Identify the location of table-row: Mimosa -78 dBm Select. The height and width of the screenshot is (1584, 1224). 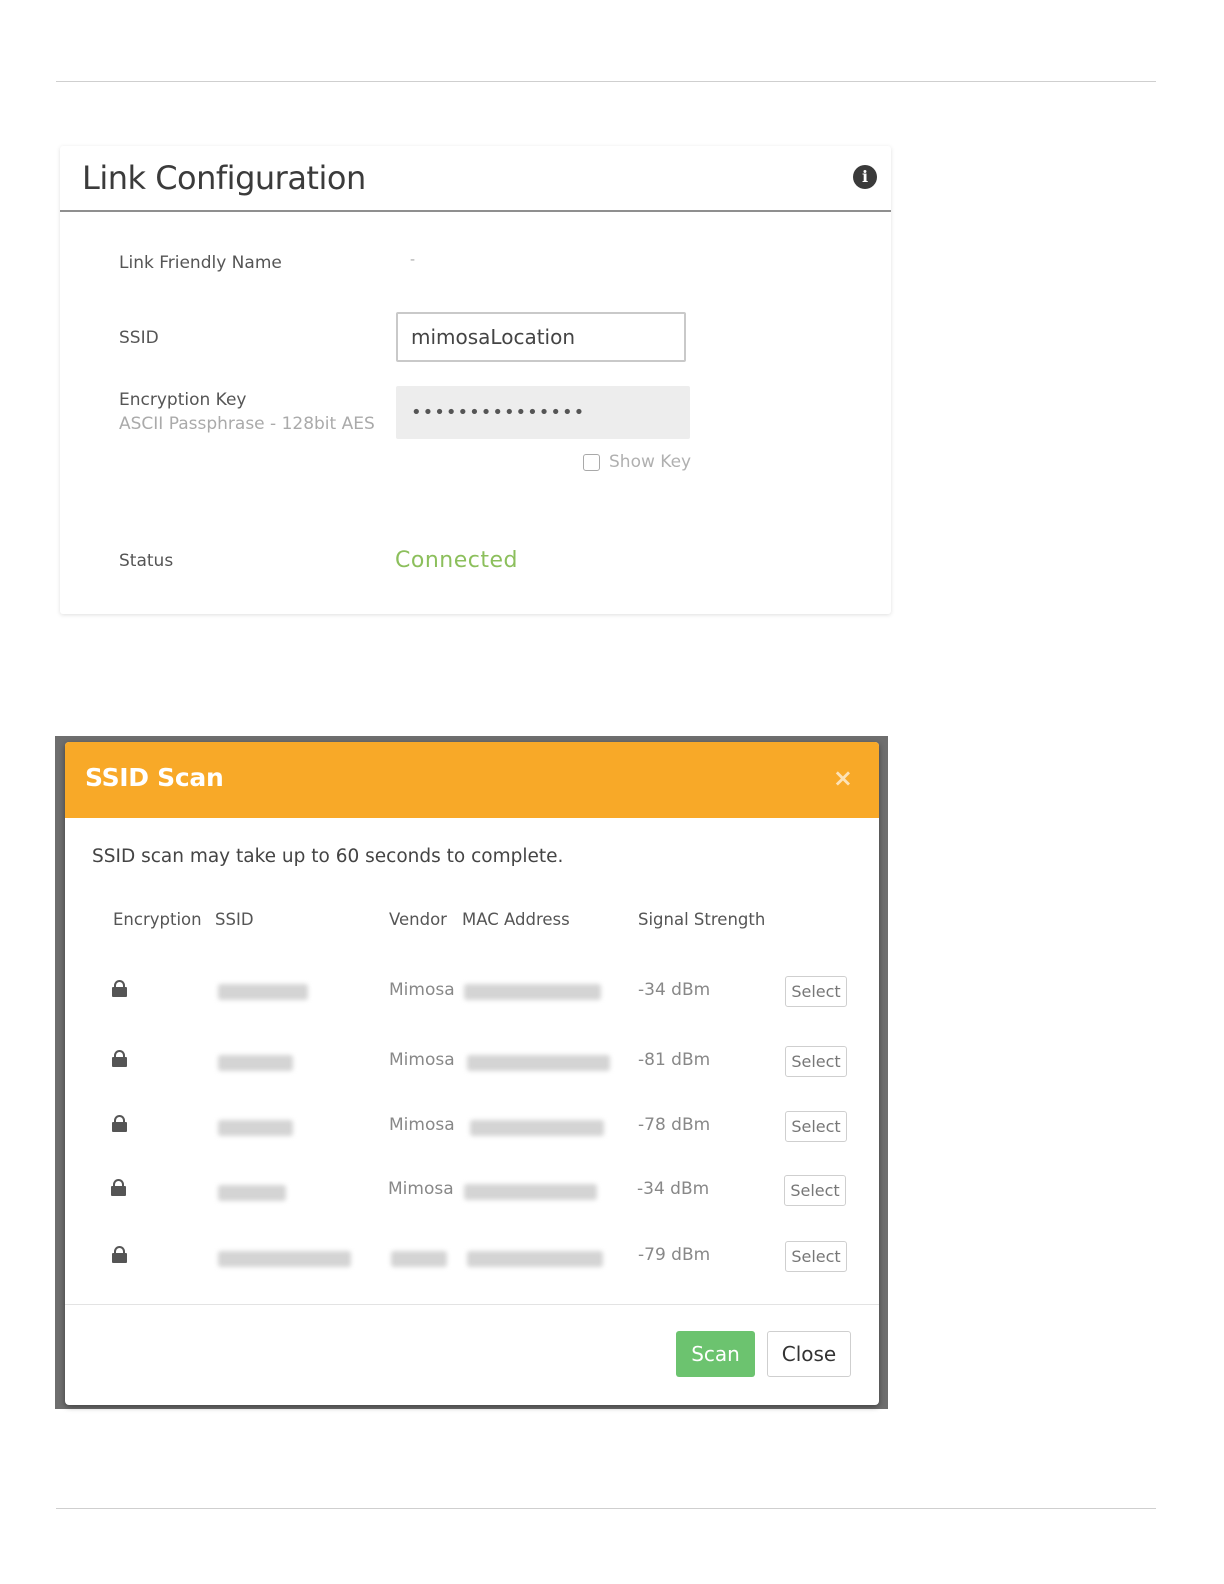
(472, 1131).